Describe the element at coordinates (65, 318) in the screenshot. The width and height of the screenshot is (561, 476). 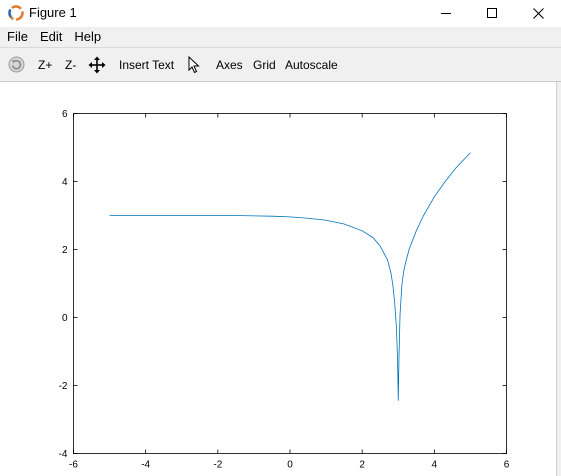
I see `y-tick-label: 0` at that location.